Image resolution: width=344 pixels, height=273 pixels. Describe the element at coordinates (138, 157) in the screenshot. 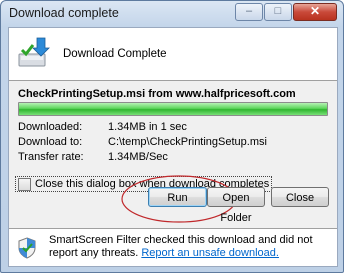

I see `transfer-rate-value: 1.34MB/Sec` at that location.